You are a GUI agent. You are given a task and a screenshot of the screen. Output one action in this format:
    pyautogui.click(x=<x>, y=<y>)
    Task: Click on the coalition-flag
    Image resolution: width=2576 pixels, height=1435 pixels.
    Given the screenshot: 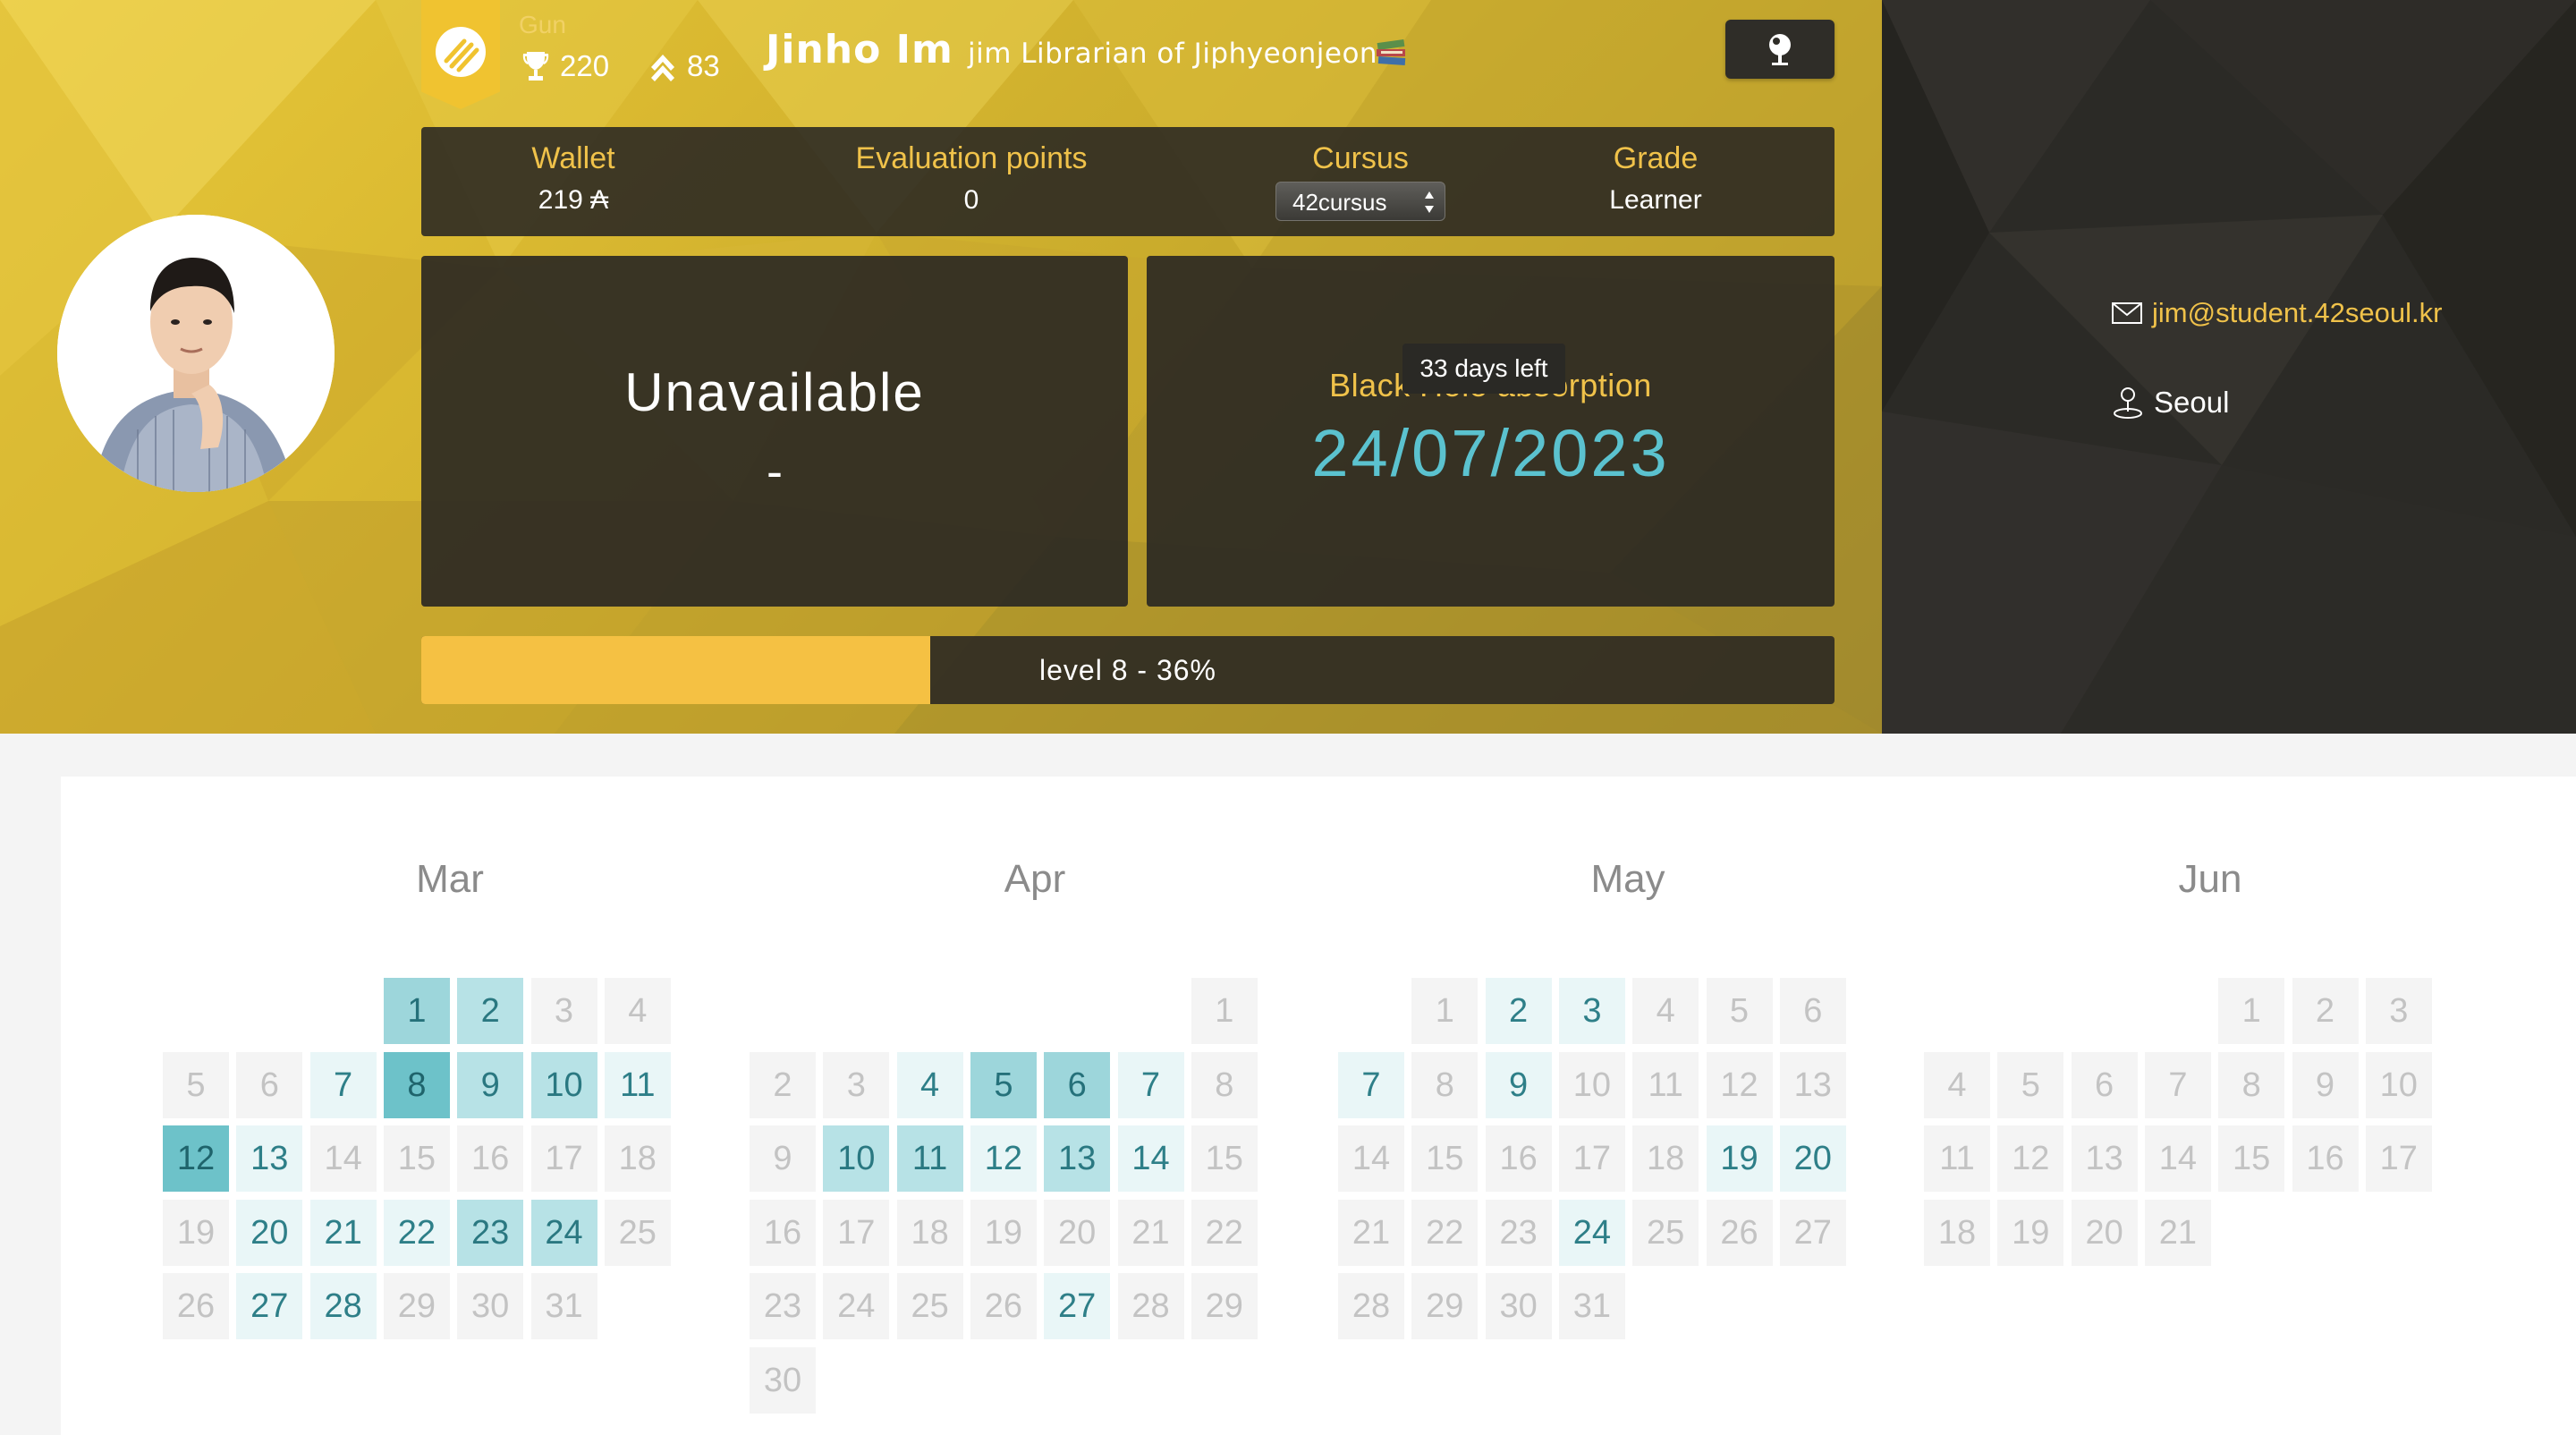 What is the action you would take?
    pyautogui.click(x=460, y=54)
    